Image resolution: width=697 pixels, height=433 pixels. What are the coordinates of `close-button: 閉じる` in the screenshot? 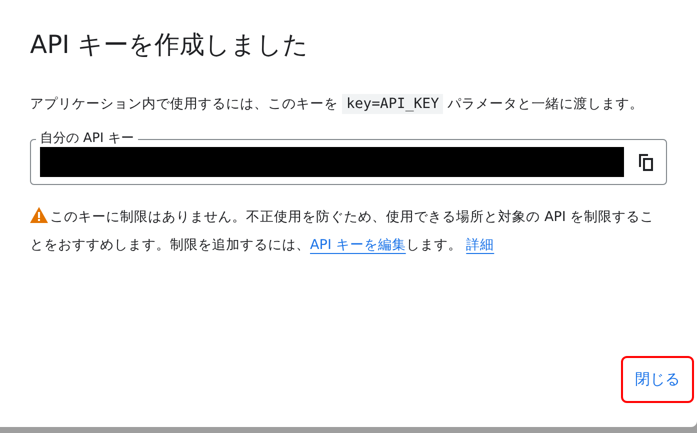 It's located at (657, 379).